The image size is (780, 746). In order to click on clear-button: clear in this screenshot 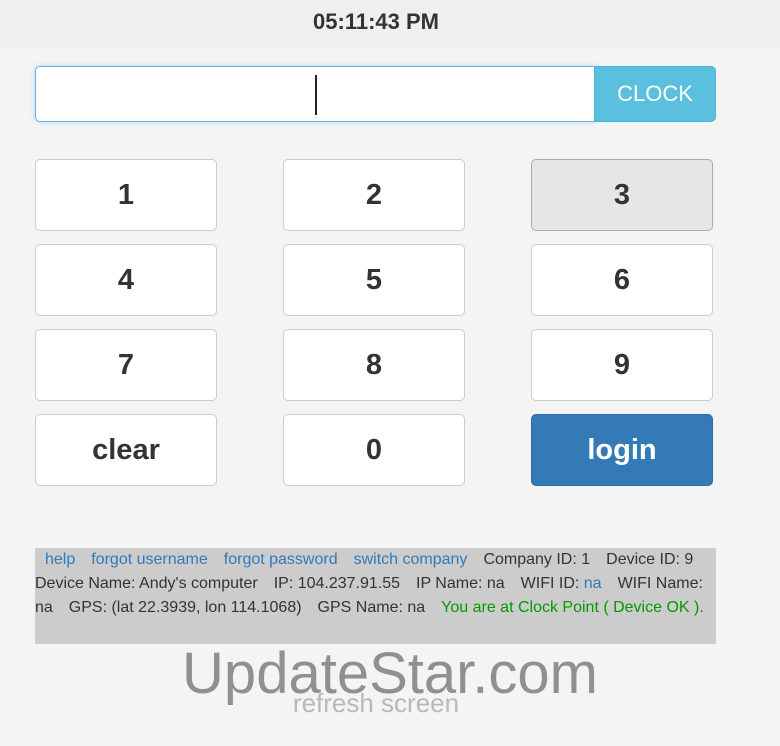, I will do `click(126, 450)`.